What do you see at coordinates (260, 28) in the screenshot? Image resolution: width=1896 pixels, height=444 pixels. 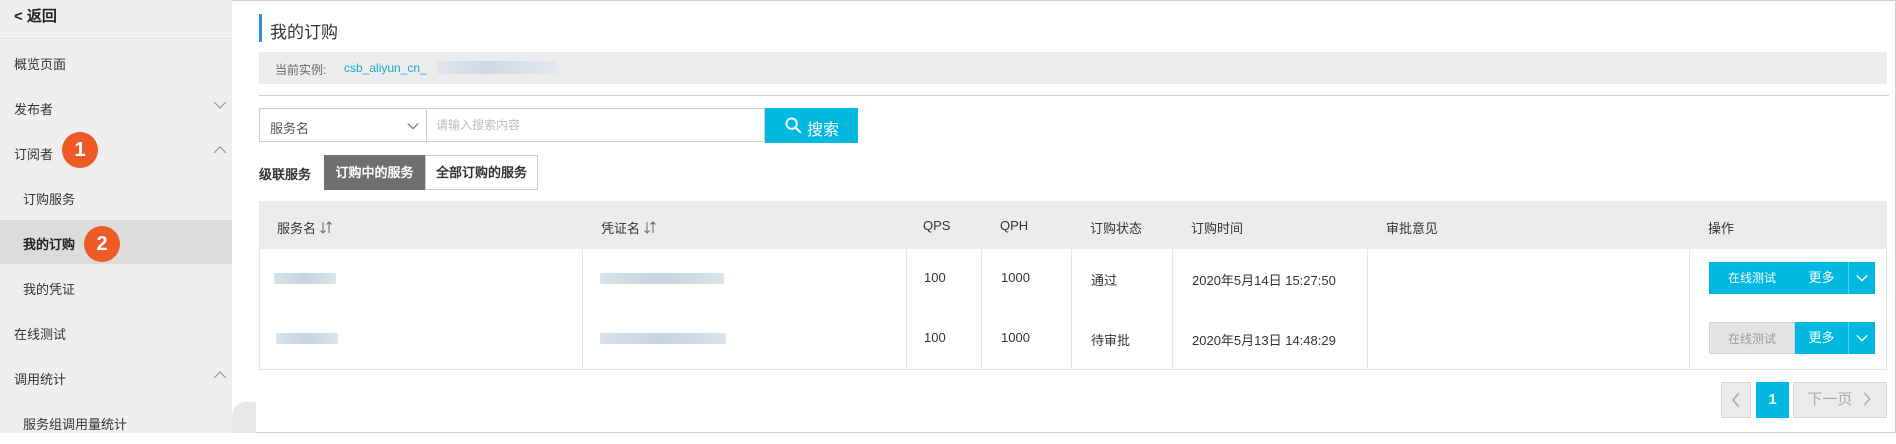 I see `title-accent-bar` at bounding box center [260, 28].